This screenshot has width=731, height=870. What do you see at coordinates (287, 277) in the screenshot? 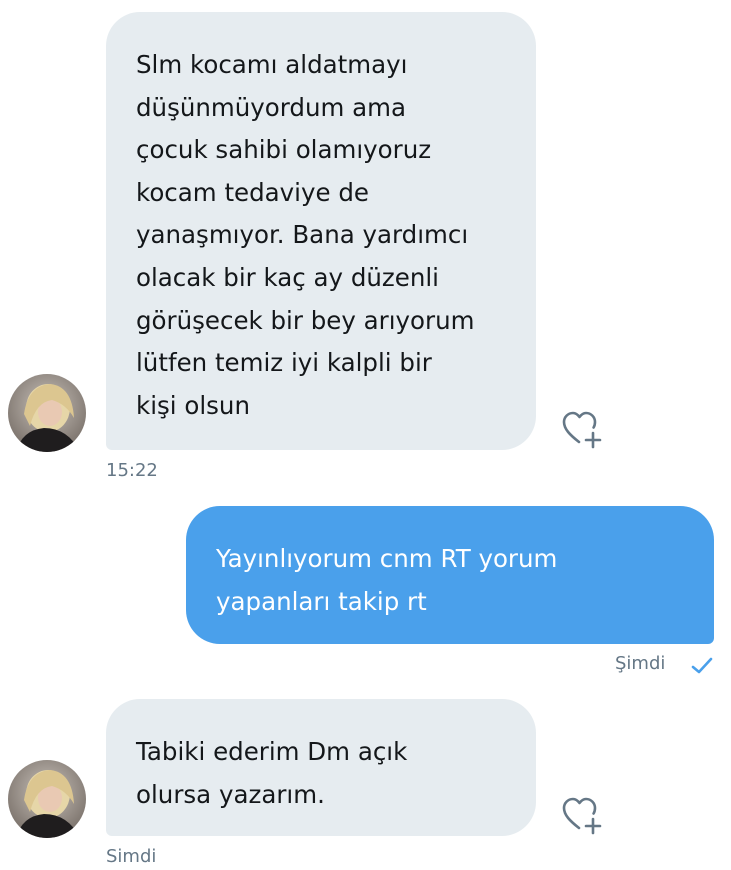
I see `message-text-line: olacak bir kaç ay düzenli` at bounding box center [287, 277].